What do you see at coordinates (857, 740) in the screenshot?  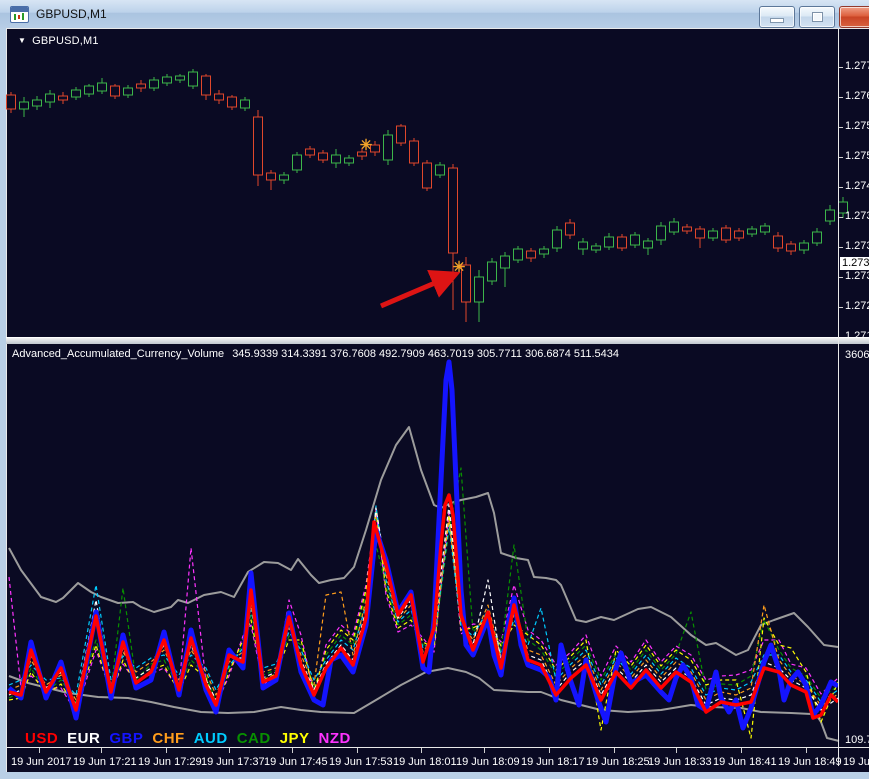 I see `indicator-min-label: 109.7` at bounding box center [857, 740].